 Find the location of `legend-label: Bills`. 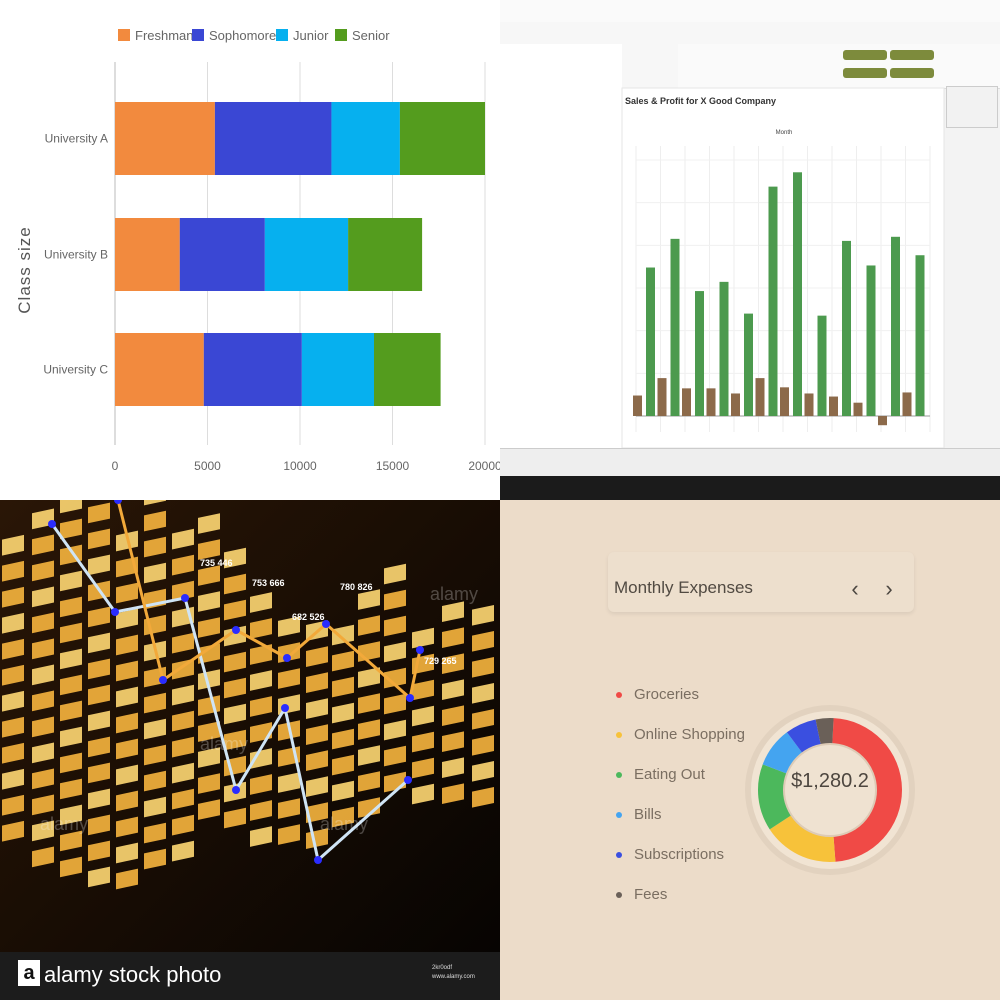

legend-label: Bills is located at coordinates (648, 814).